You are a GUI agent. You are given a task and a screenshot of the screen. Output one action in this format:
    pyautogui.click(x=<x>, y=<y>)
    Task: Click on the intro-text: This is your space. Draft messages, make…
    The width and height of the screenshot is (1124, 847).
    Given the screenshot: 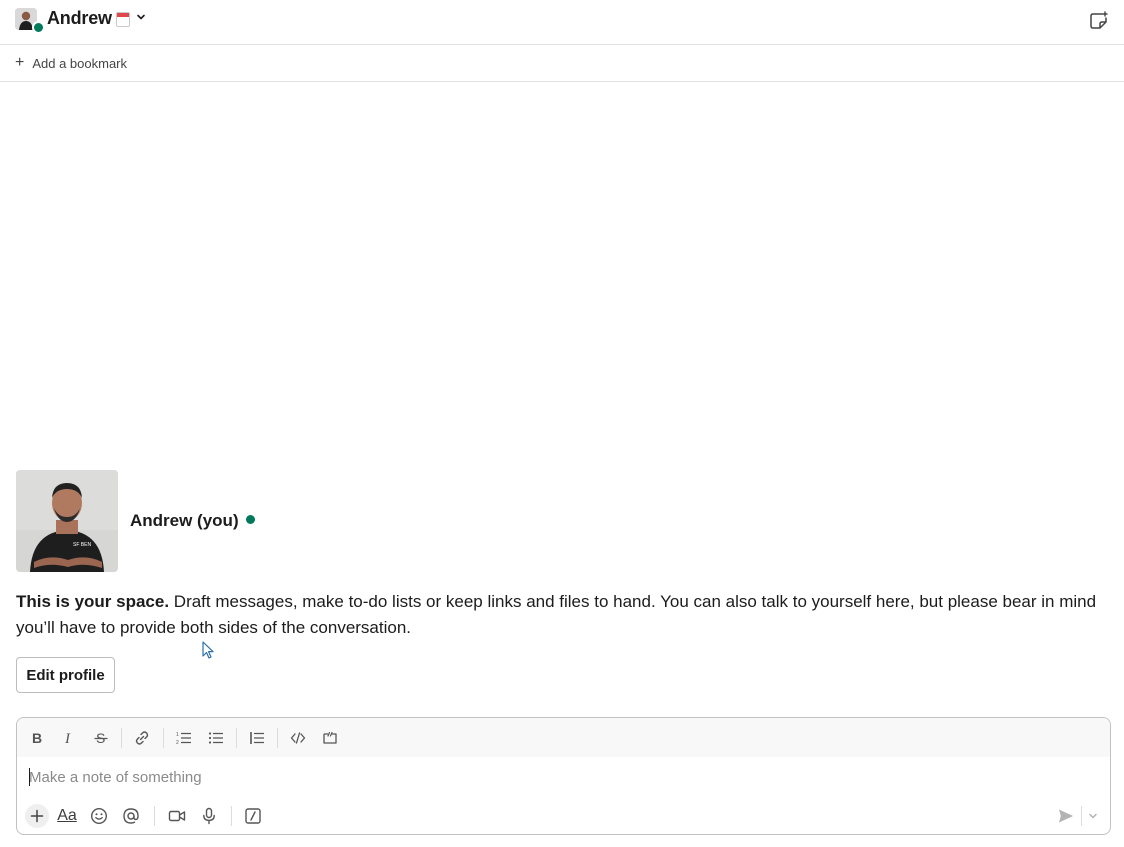 What is the action you would take?
    pyautogui.click(x=561, y=615)
    